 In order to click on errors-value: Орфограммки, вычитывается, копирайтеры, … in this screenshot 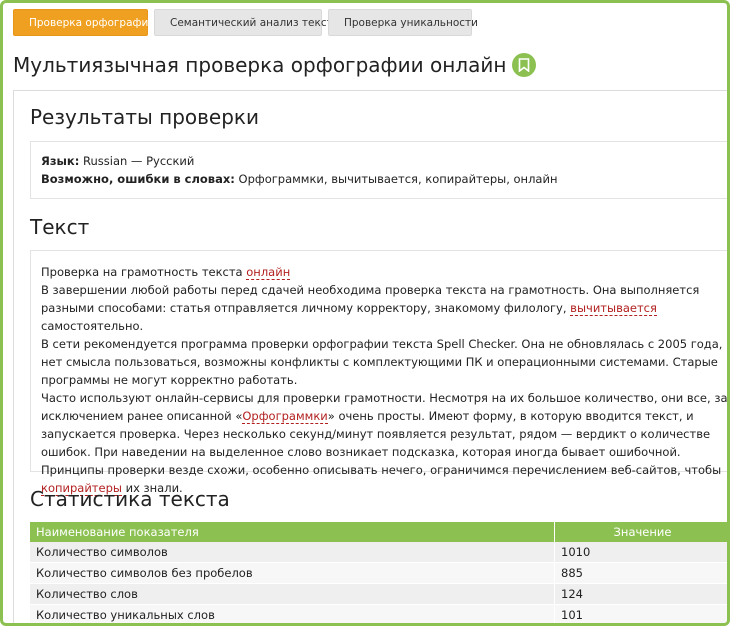, I will do `click(398, 179)`.